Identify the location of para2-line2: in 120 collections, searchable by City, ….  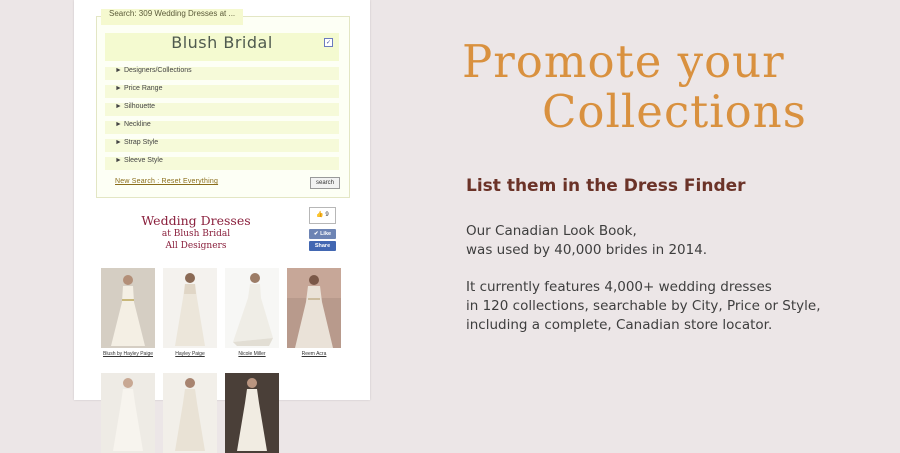
(643, 306).